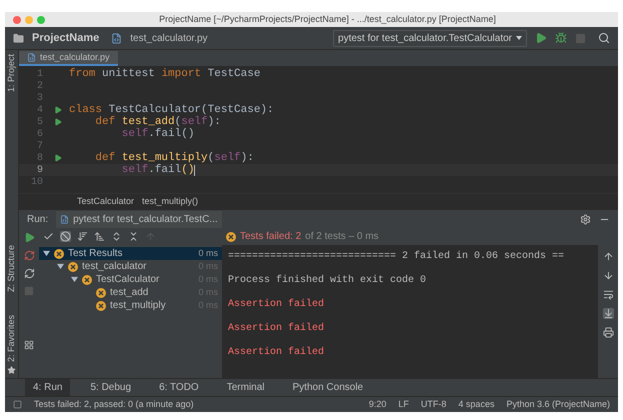  What do you see at coordinates (179, 387) in the screenshot?
I see `tool-window-tab: 6: TODO` at bounding box center [179, 387].